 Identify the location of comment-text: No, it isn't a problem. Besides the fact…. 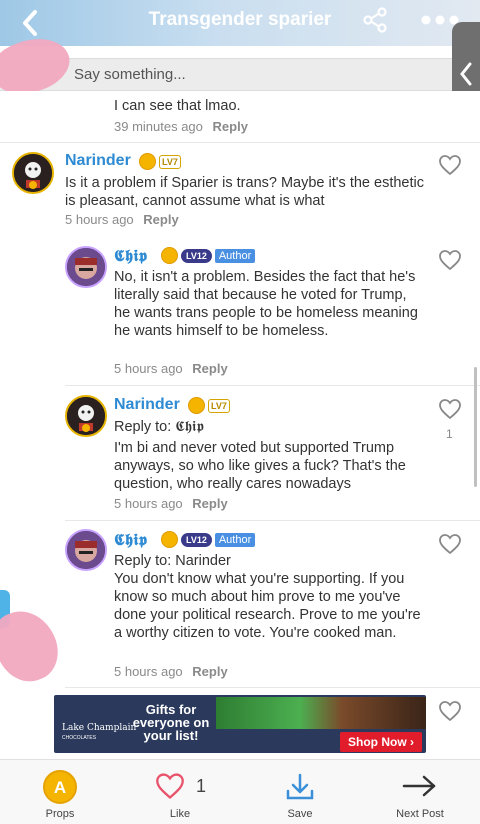
(266, 304).